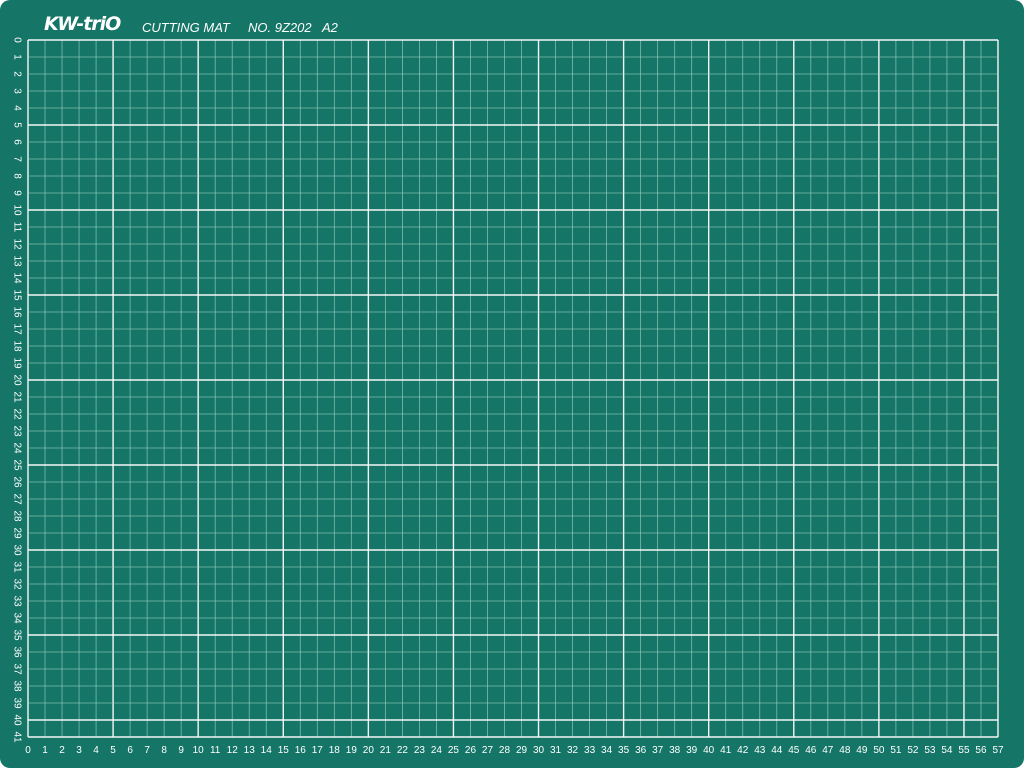  What do you see at coordinates (658, 750) in the screenshot?
I see `ruler-label-x: 37` at bounding box center [658, 750].